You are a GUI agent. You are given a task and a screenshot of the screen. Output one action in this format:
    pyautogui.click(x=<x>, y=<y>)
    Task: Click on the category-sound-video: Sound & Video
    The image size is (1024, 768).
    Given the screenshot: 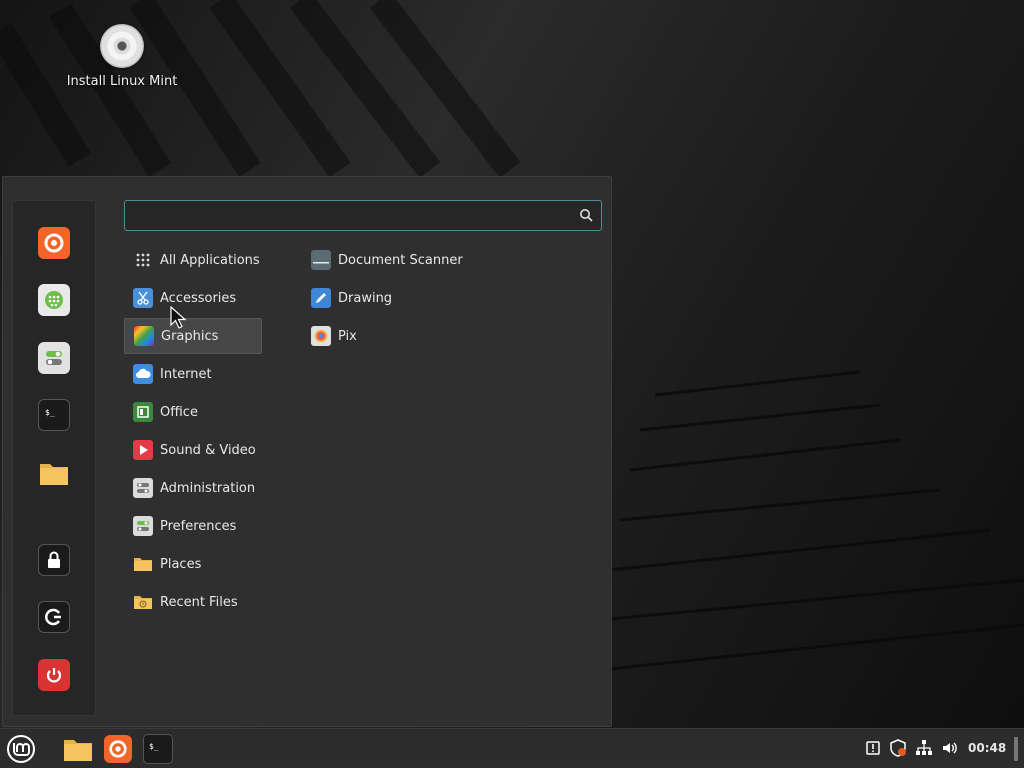 What is the action you would take?
    pyautogui.click(x=193, y=450)
    